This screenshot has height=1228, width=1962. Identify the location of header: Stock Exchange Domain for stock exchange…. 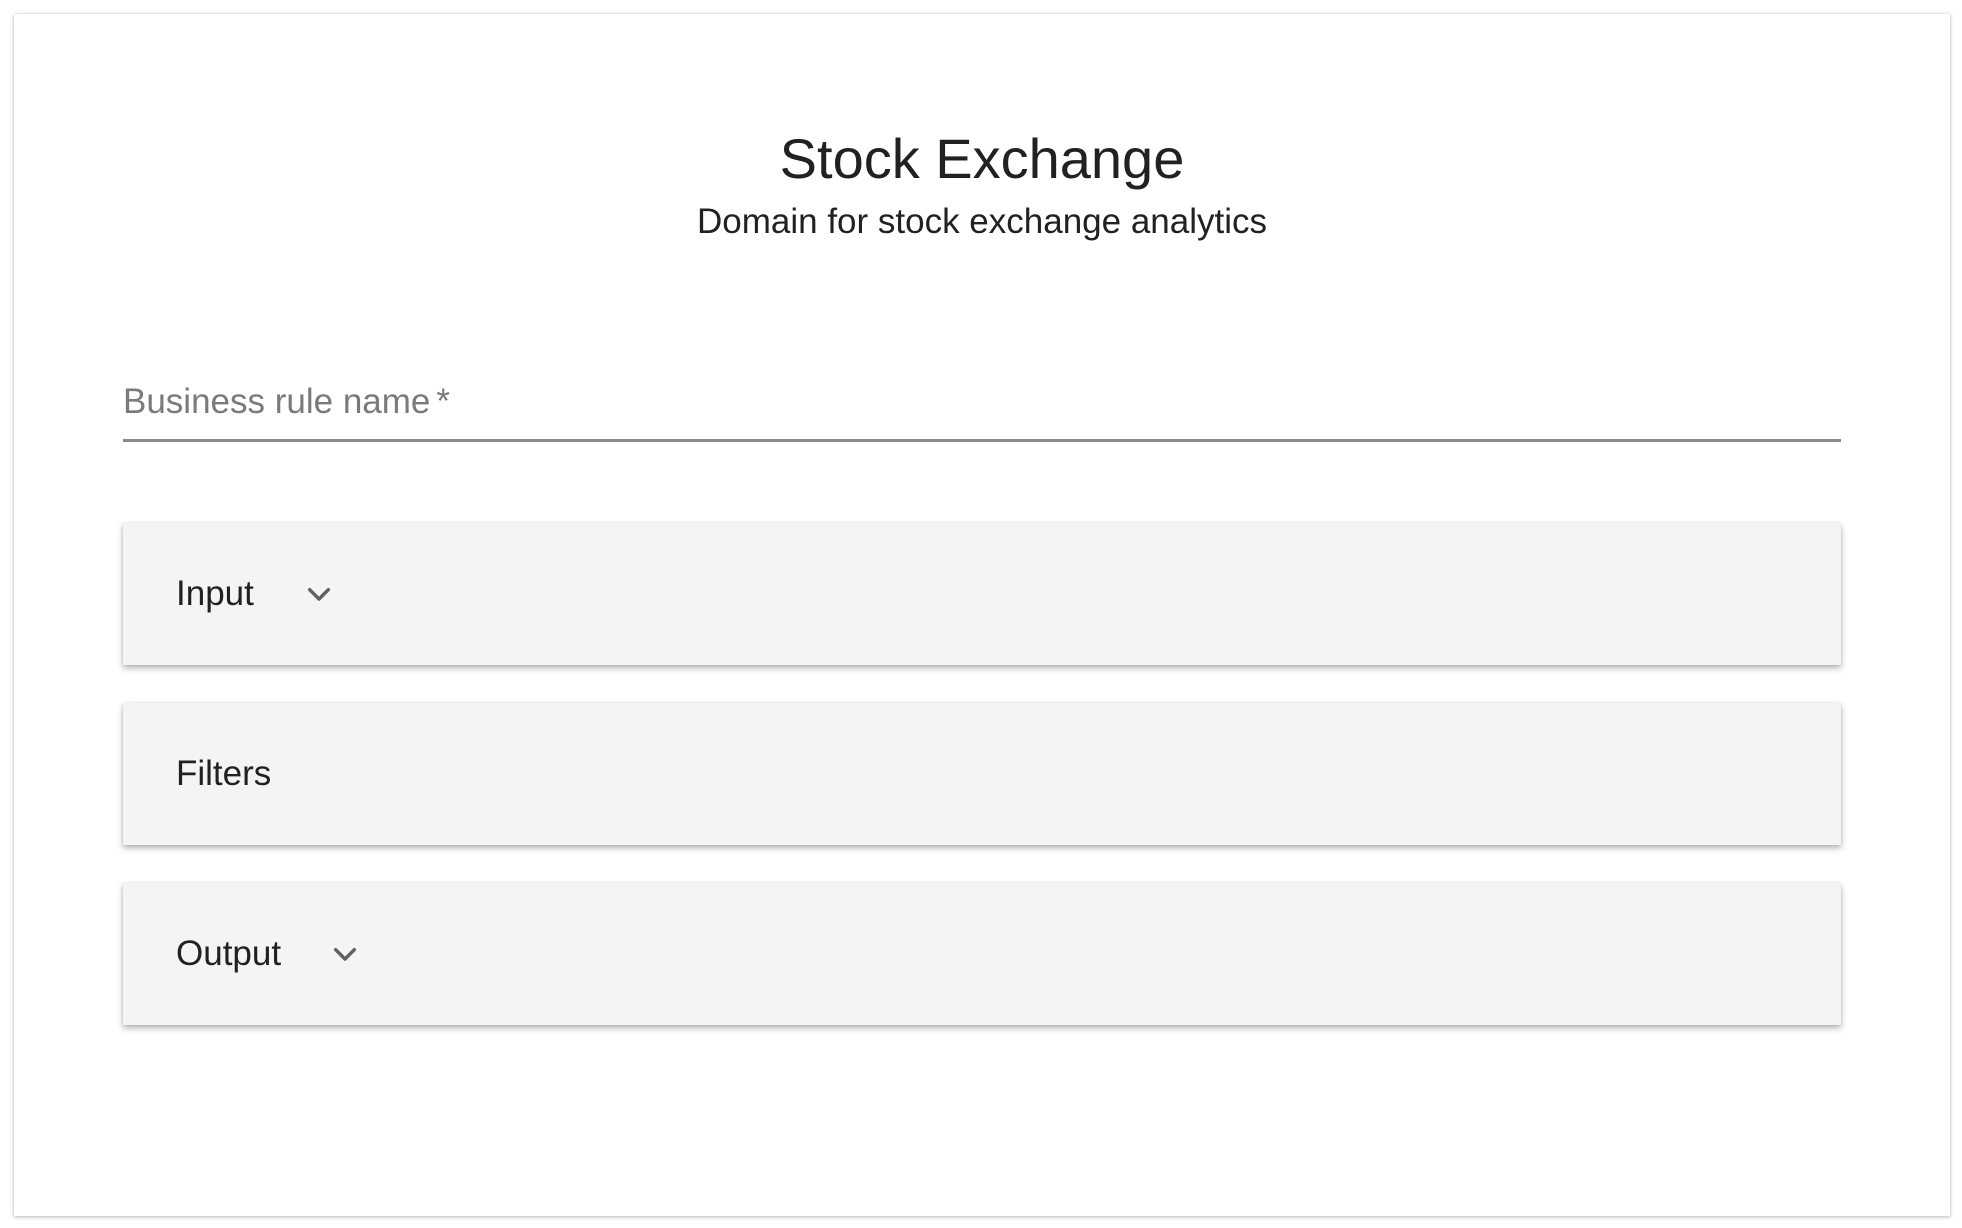
(982, 184).